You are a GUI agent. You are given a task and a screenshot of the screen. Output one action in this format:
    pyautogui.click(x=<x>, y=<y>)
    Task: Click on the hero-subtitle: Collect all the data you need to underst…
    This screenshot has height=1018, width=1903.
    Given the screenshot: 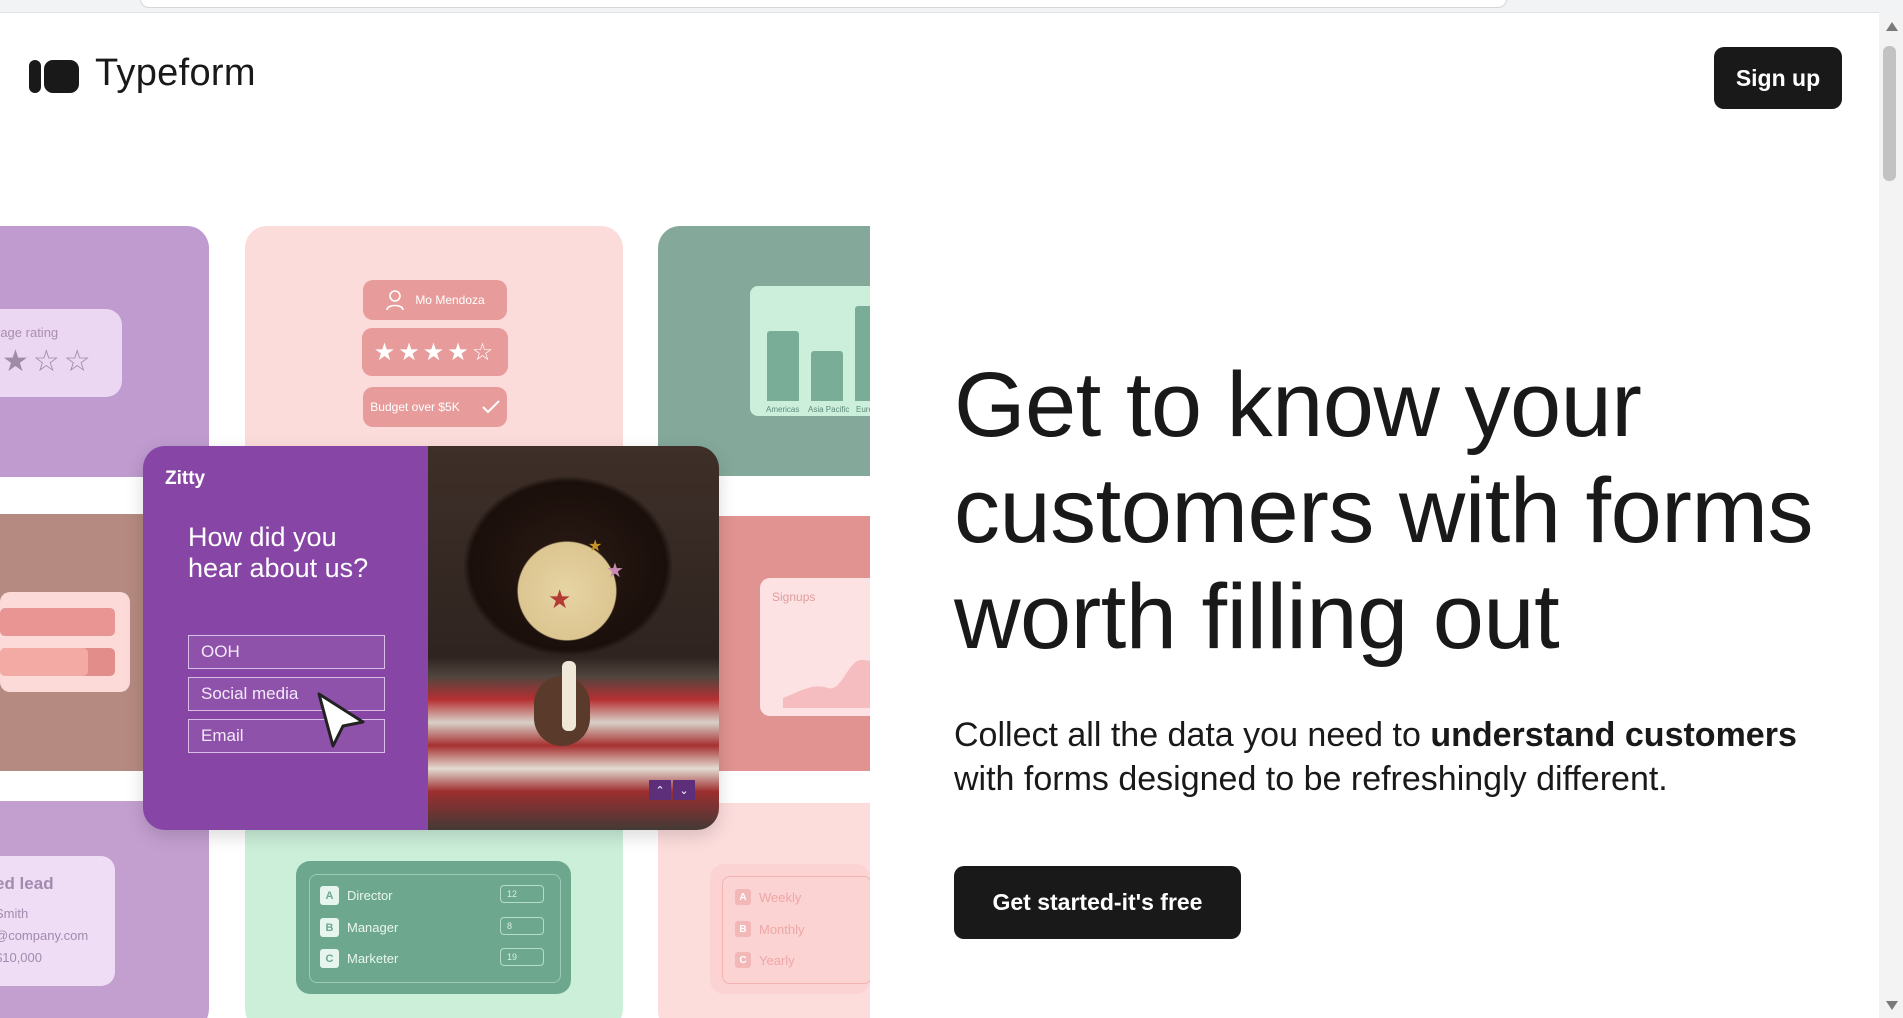 What is the action you would take?
    pyautogui.click(x=1404, y=757)
    